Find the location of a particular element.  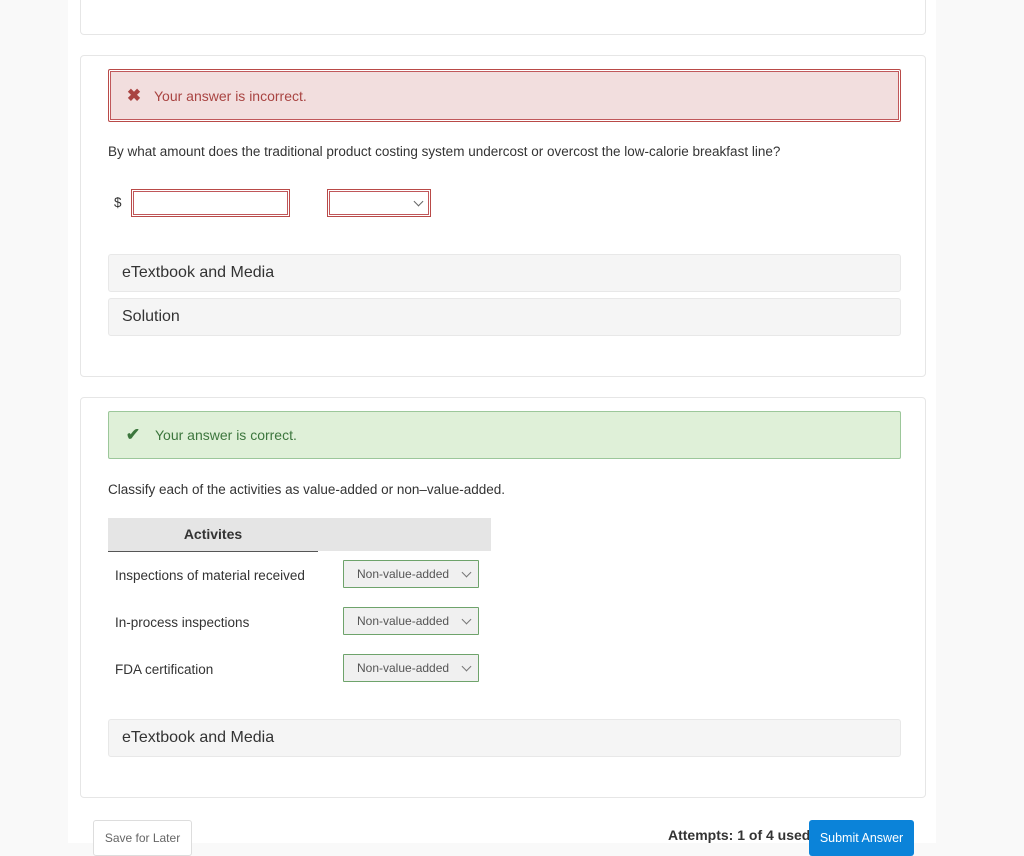

table-header-activities: Activites is located at coordinates (213, 535).